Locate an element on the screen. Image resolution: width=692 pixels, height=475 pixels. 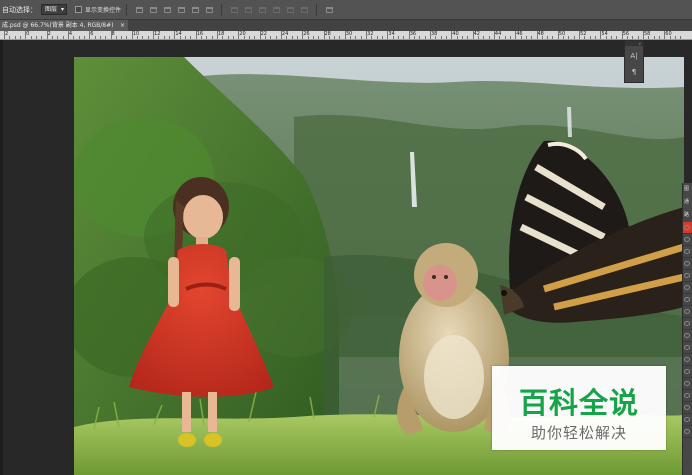
ruler-label: 14 is located at coordinates (178, 34).